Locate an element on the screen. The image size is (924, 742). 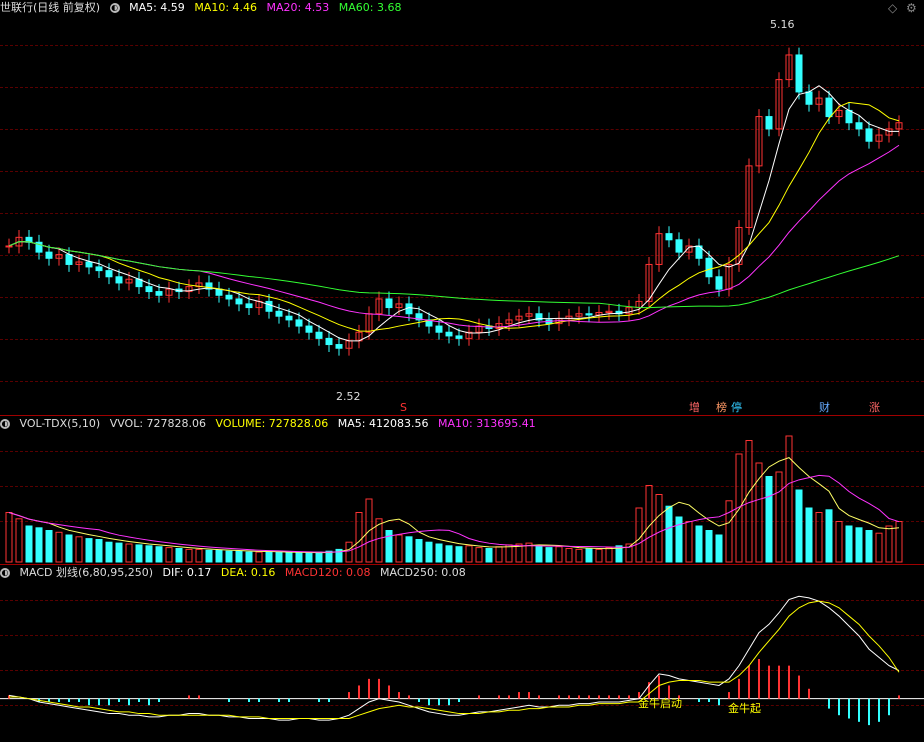
tag-zeng: 增 is located at coordinates (694, 408).